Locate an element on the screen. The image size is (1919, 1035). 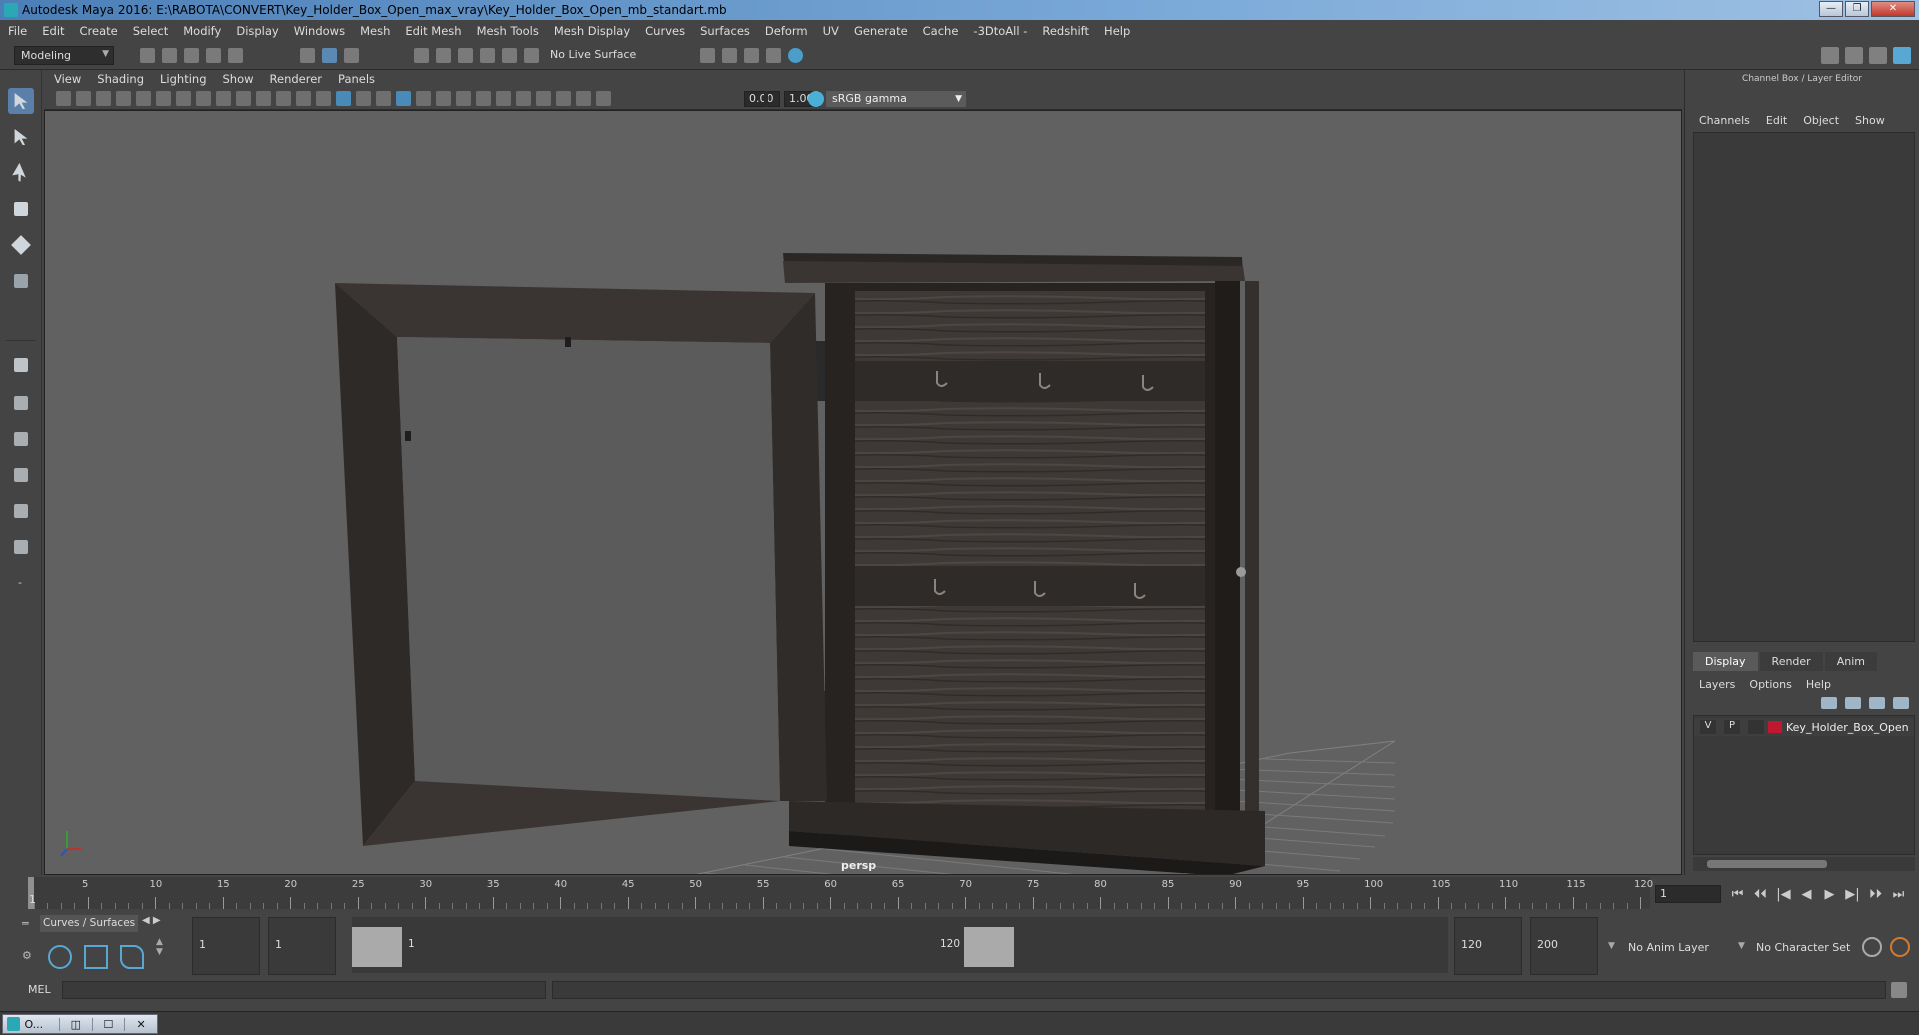
snap-curve-icon is located at coordinates (443, 55).